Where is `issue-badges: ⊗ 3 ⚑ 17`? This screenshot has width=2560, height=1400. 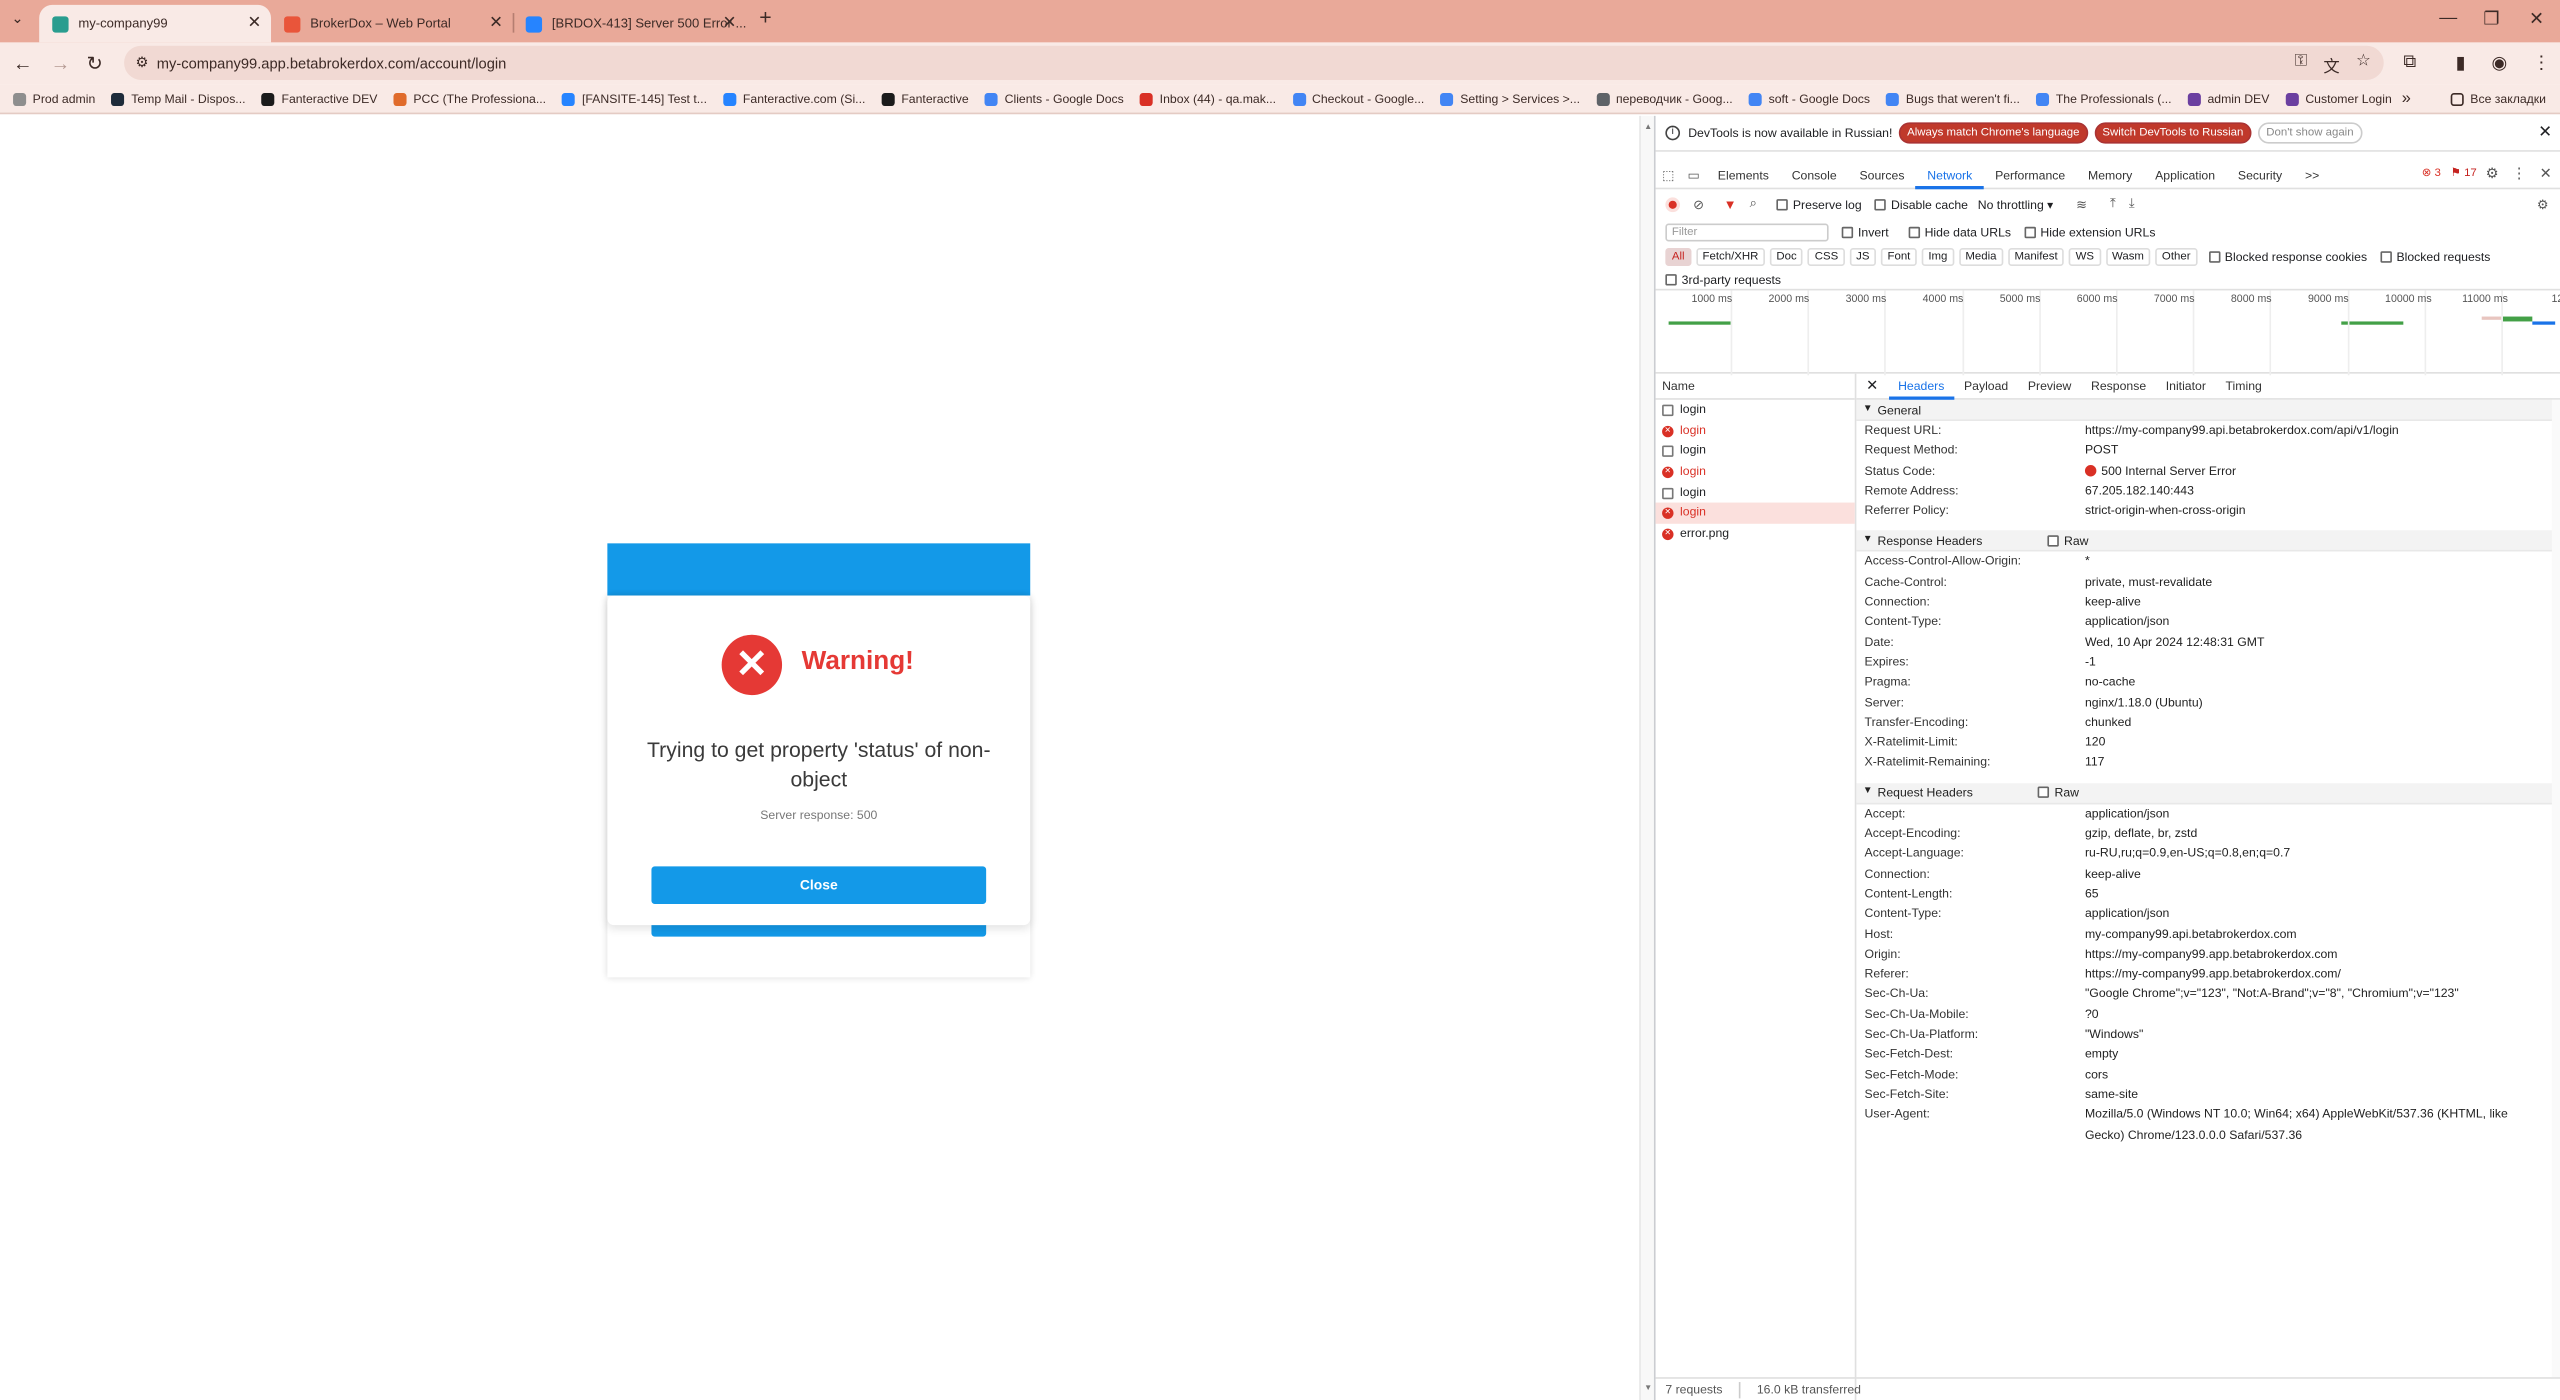
issue-badges: ⊗ 3 ⚑ 17 is located at coordinates (2449, 172).